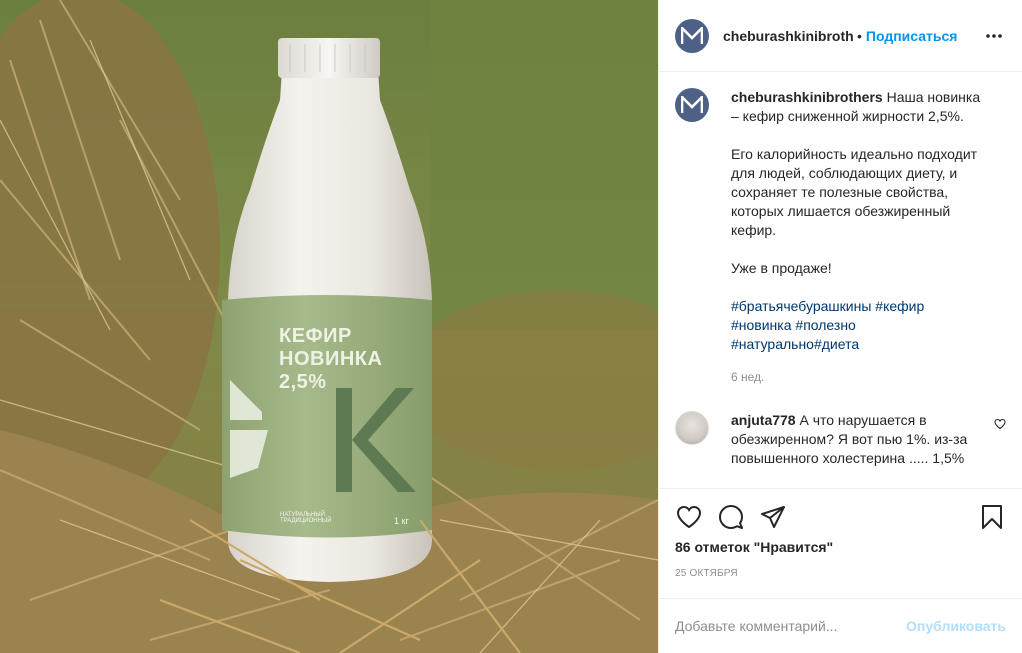 The image size is (1022, 653). I want to click on share-icon, so click(773, 517).